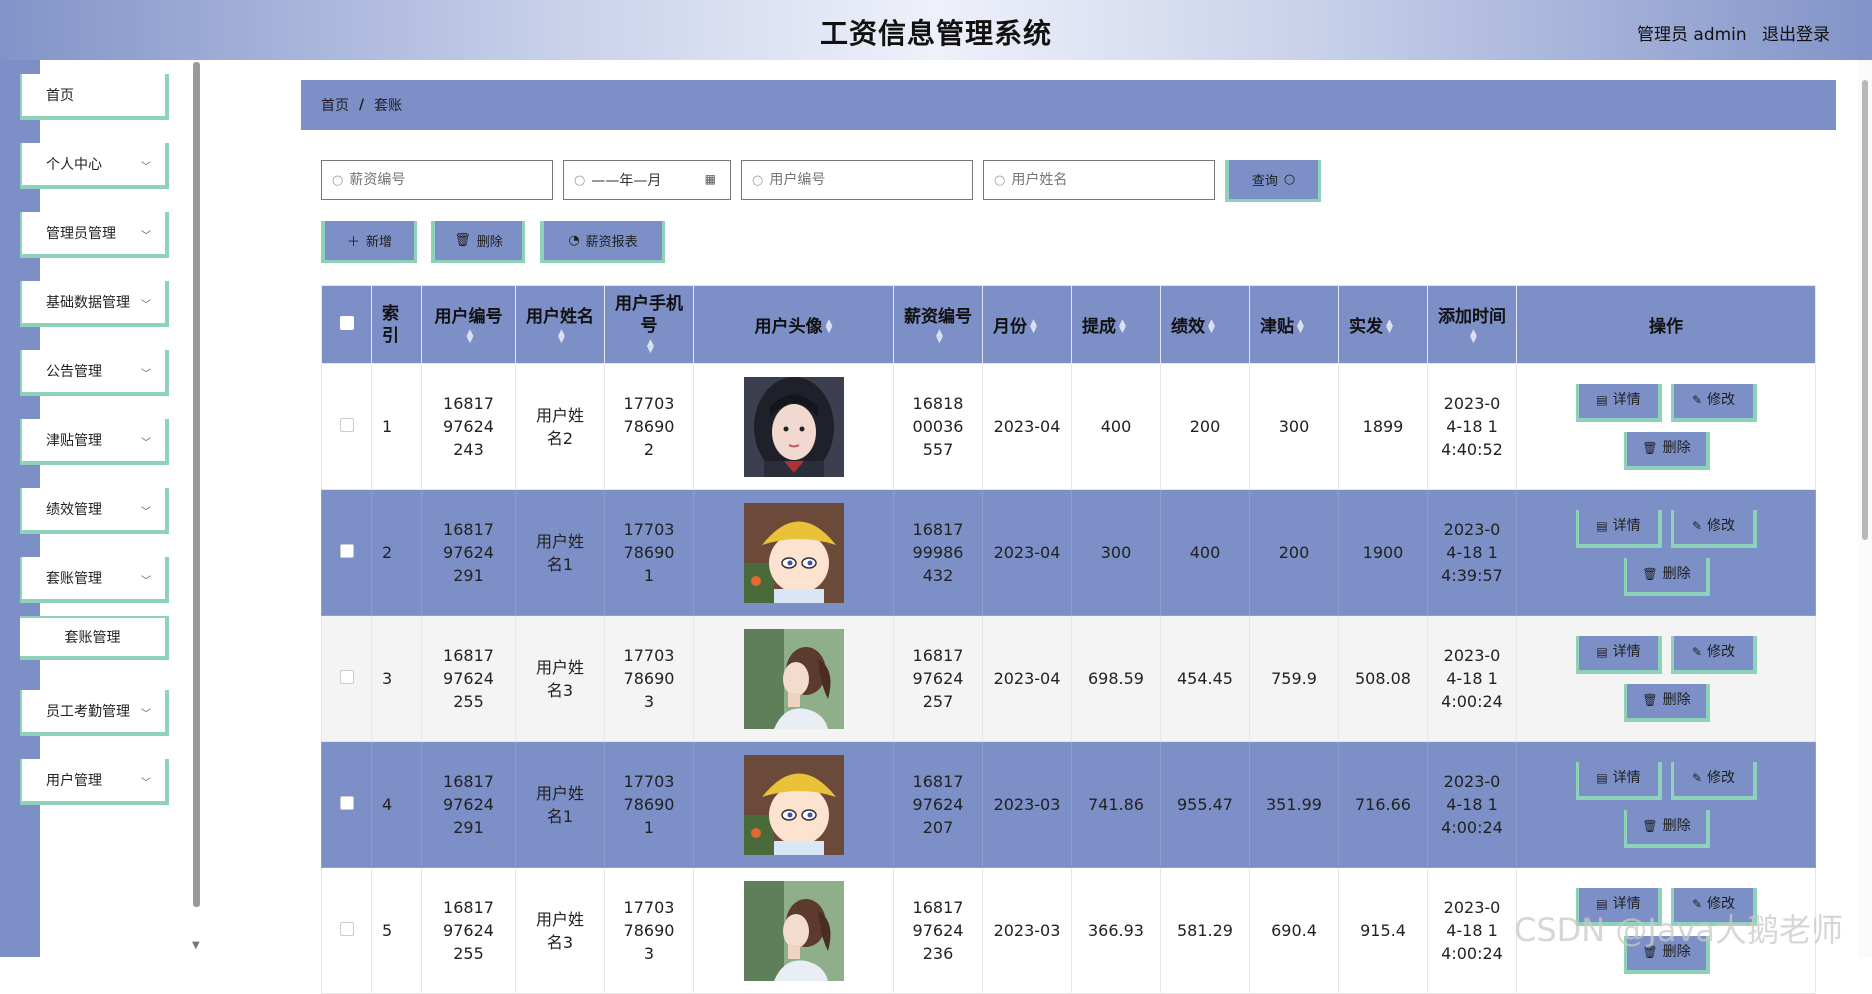 This screenshot has height=994, width=1872. What do you see at coordinates (396, 930) in the screenshot?
I see `cell-index: 5` at bounding box center [396, 930].